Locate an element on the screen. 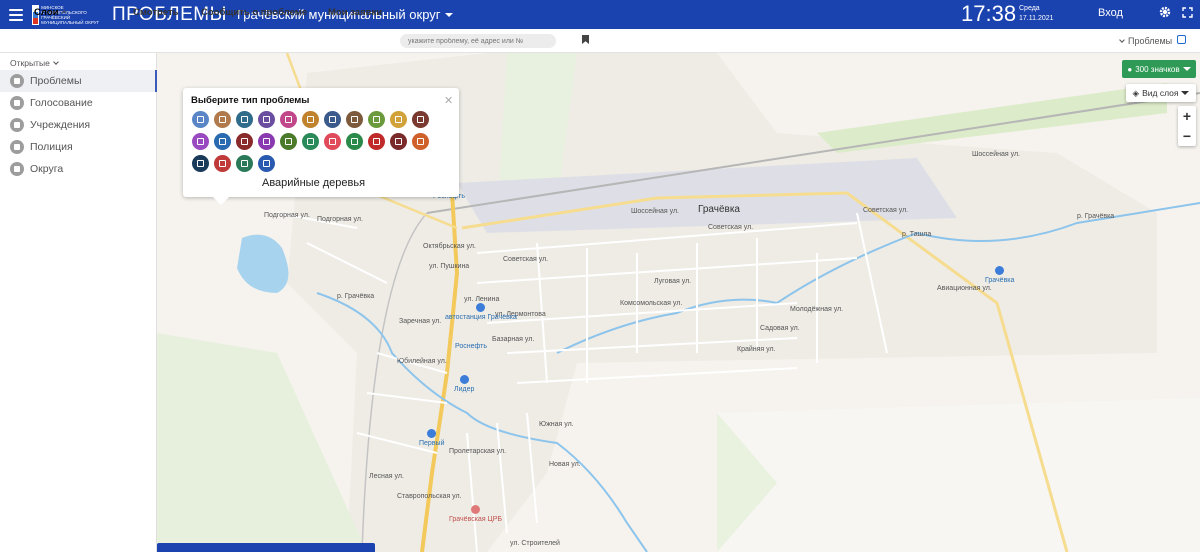  nav-view: Смотреть is located at coordinates (155, 12).